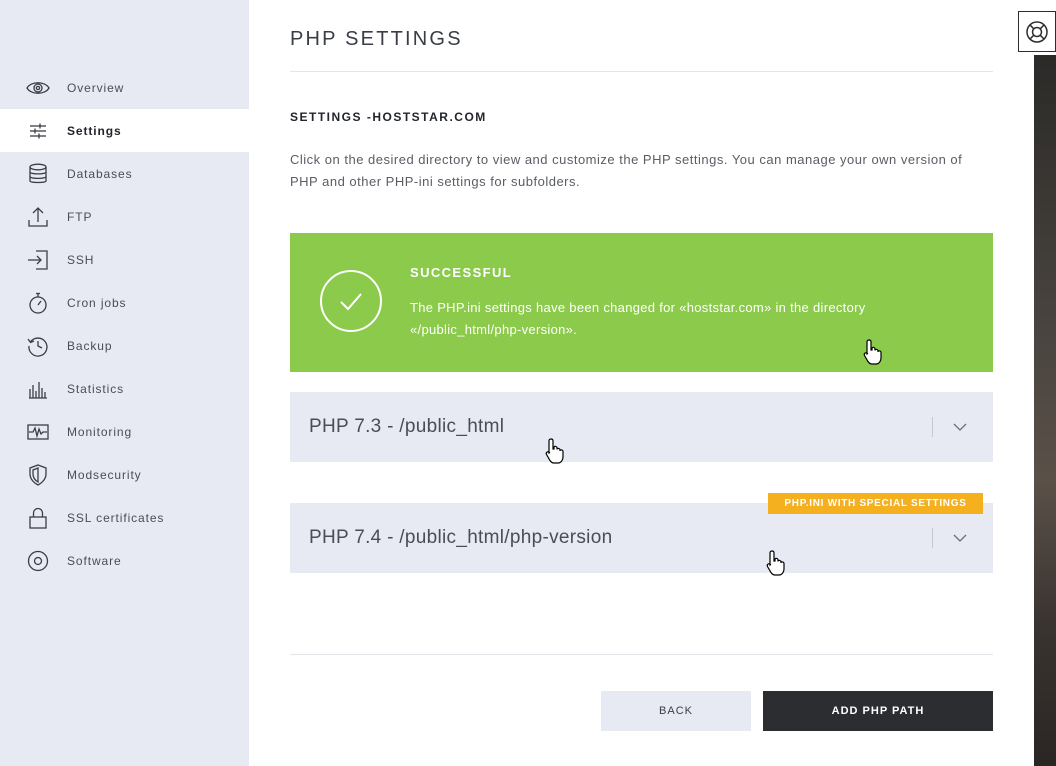 The image size is (1056, 766). I want to click on sidebar-item-cron-jobs: Cron jobs, so click(124, 302).